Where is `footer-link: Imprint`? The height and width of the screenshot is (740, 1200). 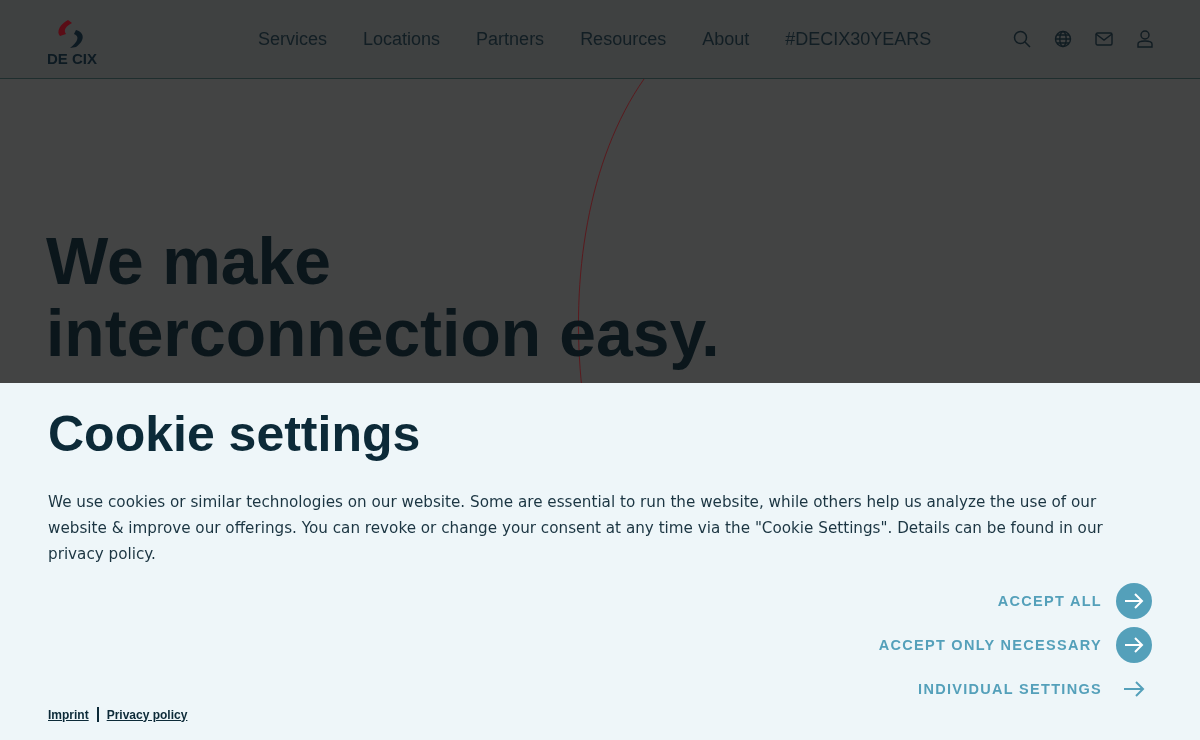
footer-link: Imprint is located at coordinates (68, 714).